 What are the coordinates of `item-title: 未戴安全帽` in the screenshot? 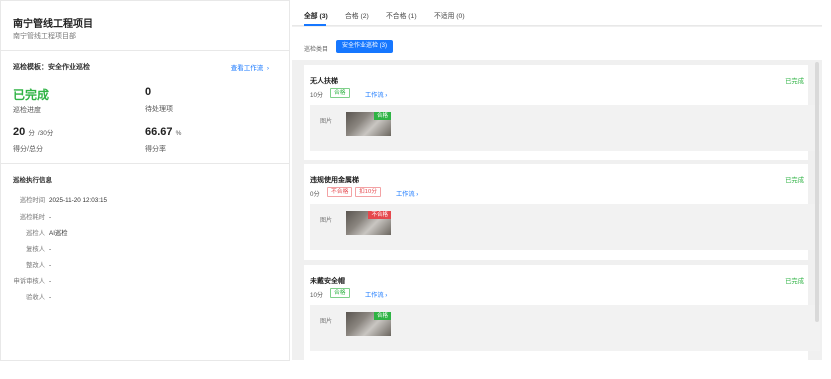 It's located at (327, 281).